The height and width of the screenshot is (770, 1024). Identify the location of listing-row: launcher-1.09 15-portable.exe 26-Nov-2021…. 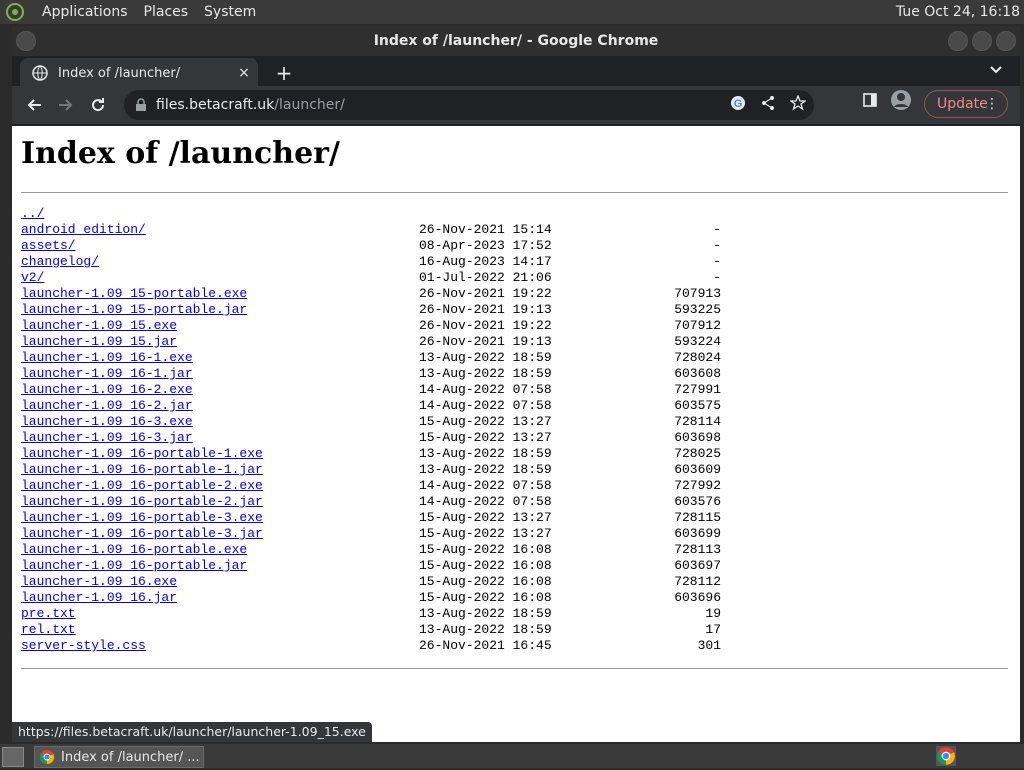
(371, 294).